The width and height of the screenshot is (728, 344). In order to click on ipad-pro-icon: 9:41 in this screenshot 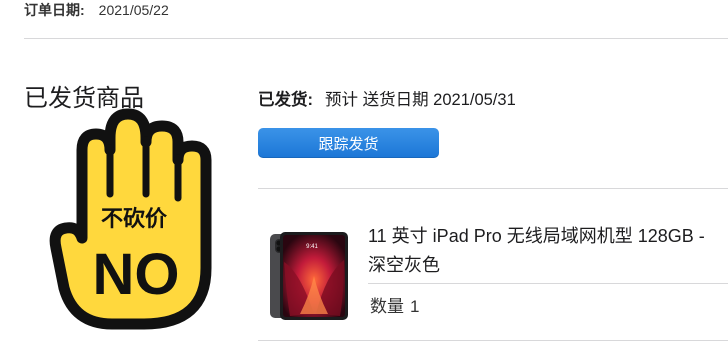, I will do `click(309, 276)`.